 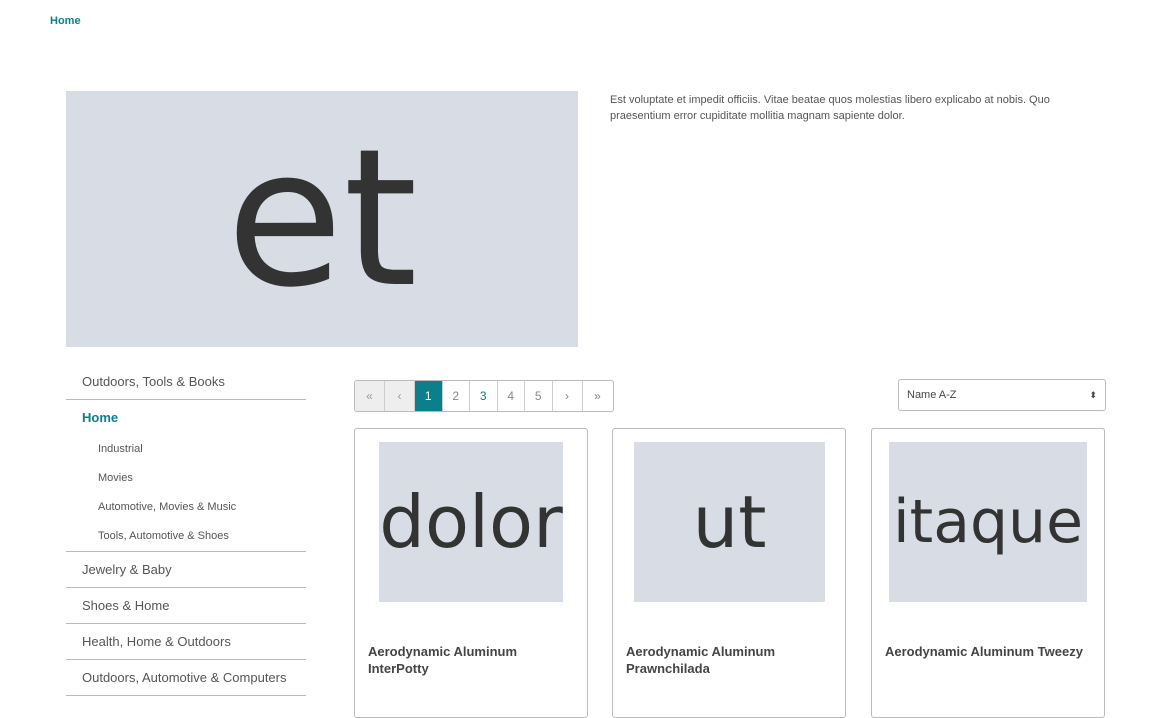 I want to click on pagination: « ‹ 1 2 3 4 5 › », so click(x=484, y=396).